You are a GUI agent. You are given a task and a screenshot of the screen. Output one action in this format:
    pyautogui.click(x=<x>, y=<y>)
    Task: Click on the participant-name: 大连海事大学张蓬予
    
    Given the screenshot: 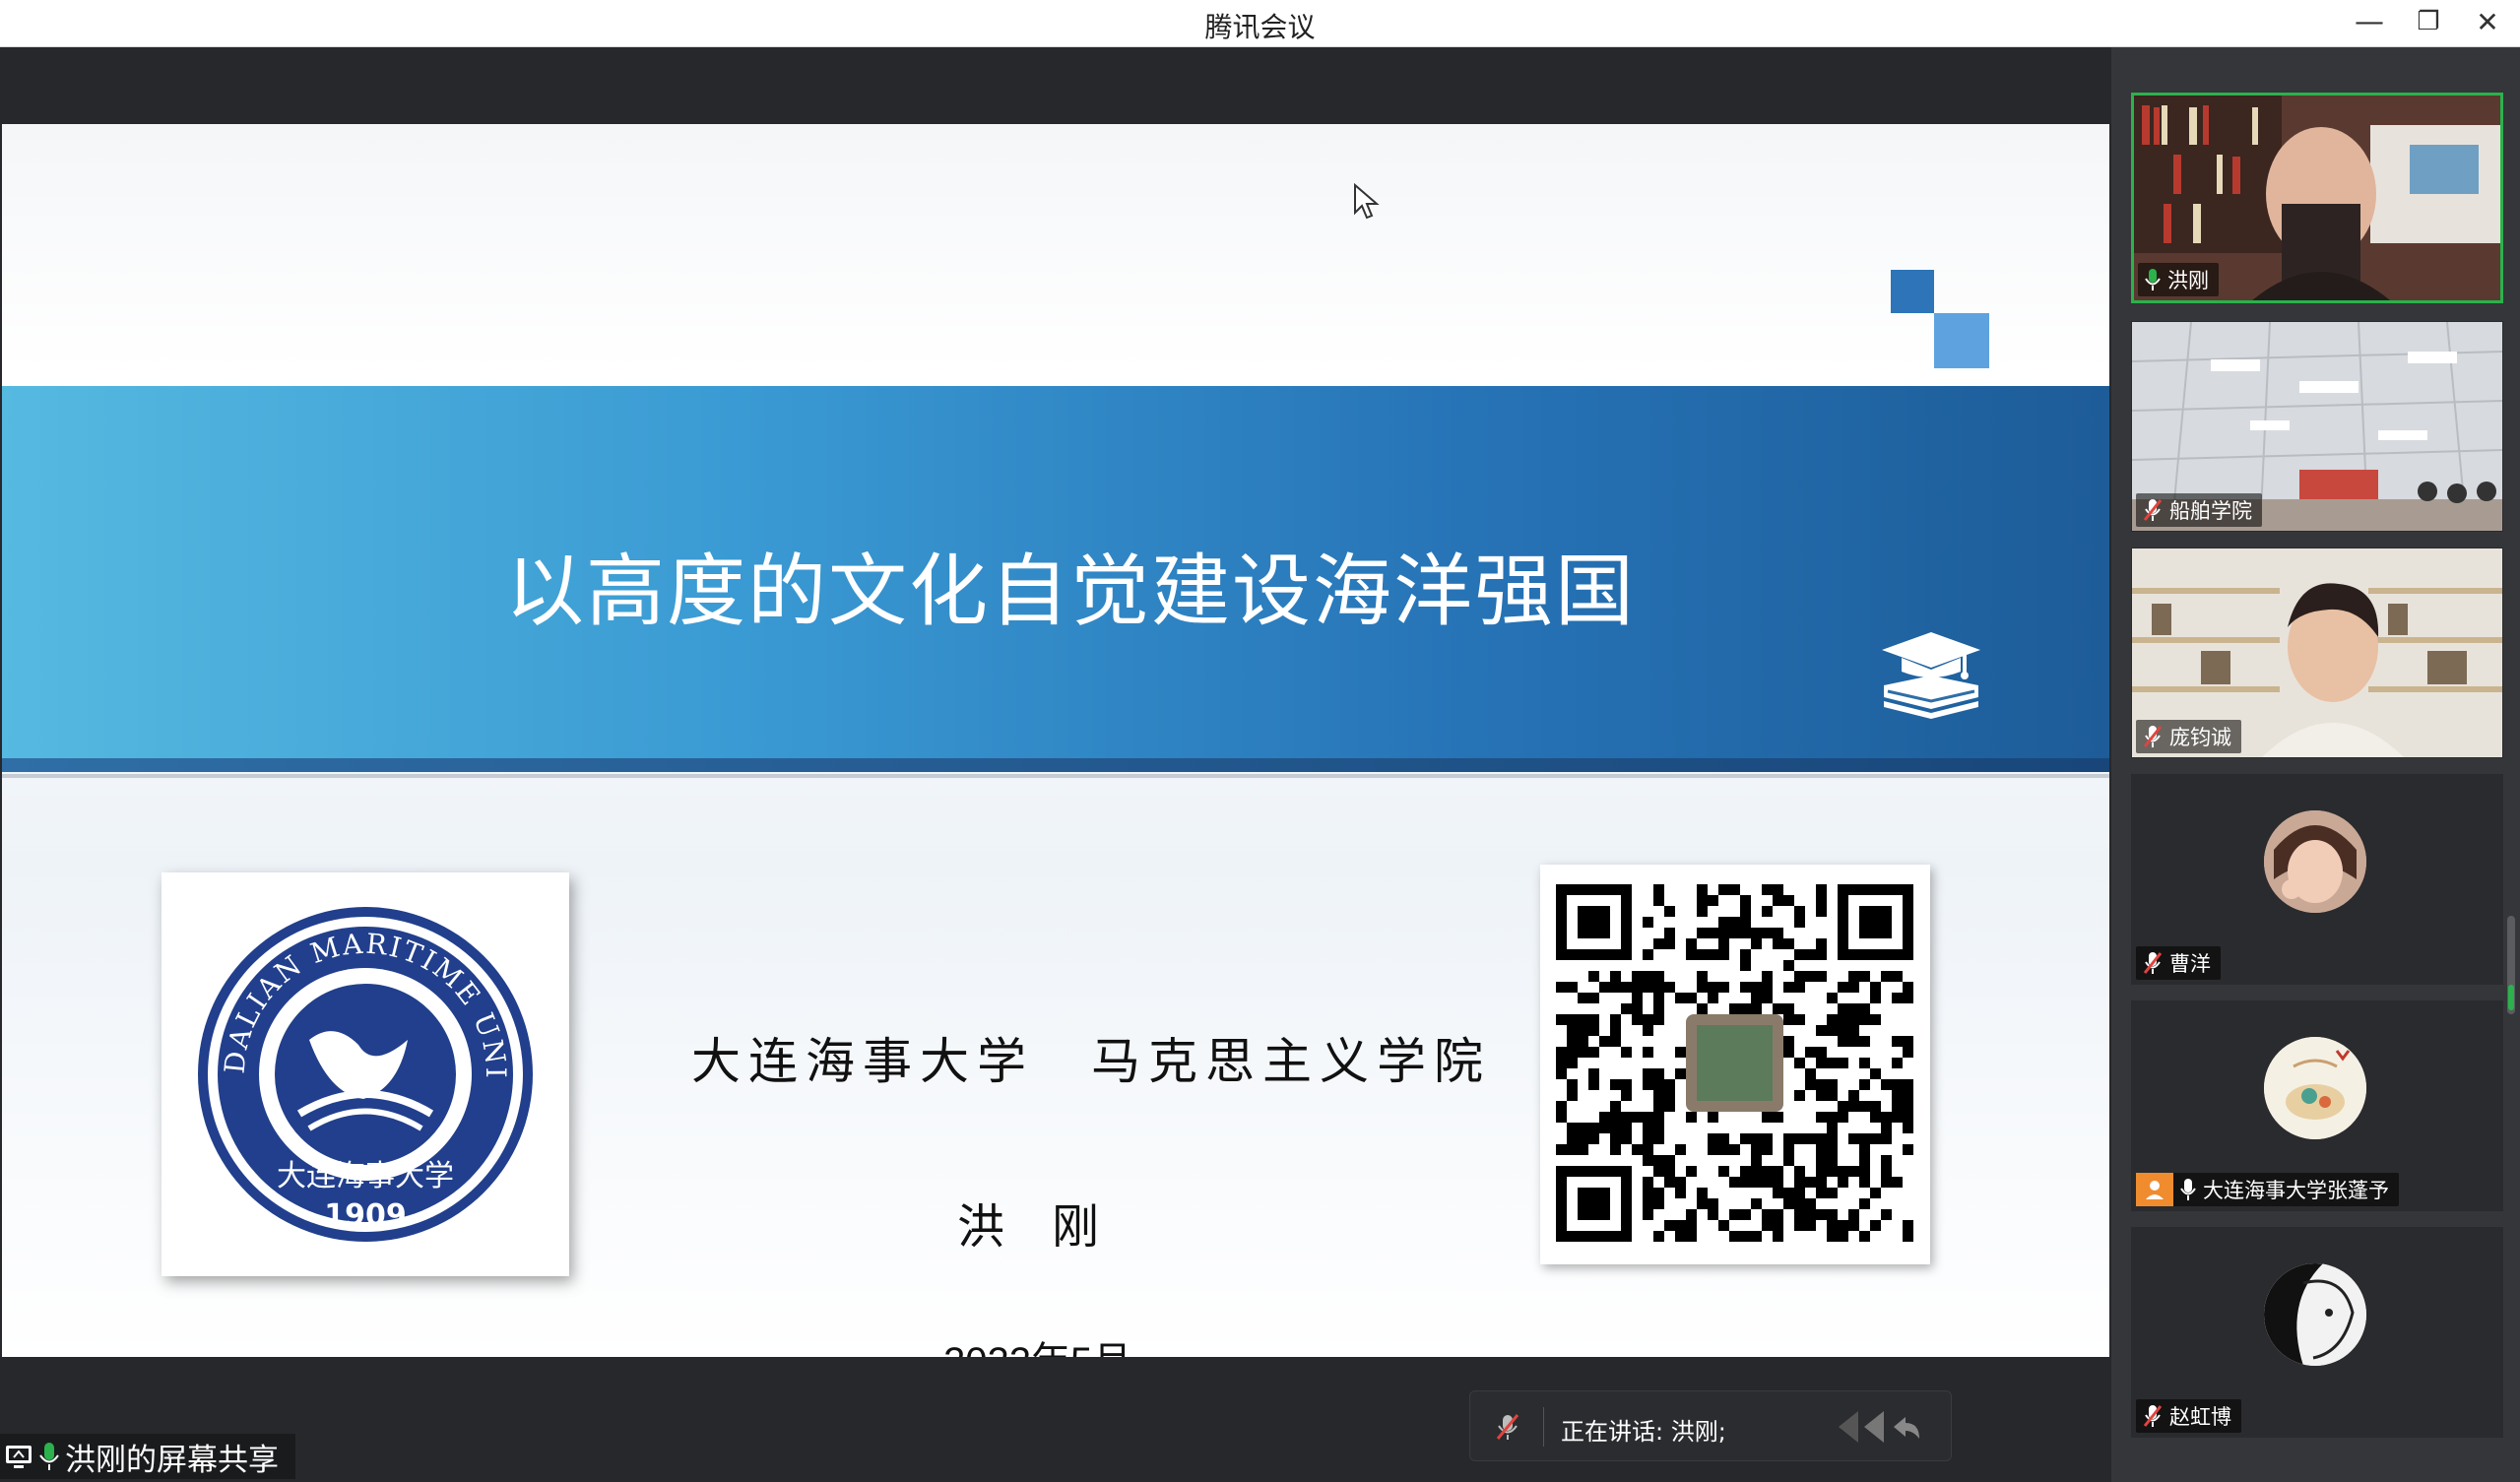 What is the action you would take?
    pyautogui.click(x=2296, y=1190)
    